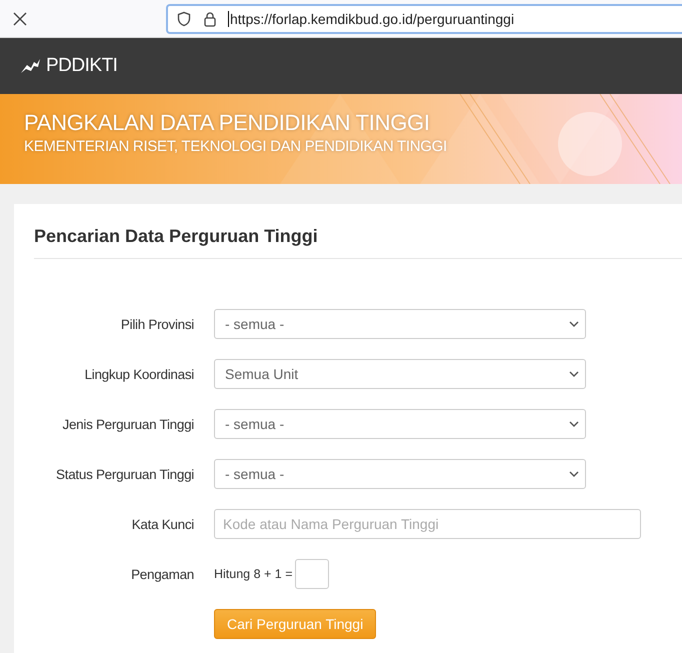 The height and width of the screenshot is (653, 682). Describe the element at coordinates (20, 18) in the screenshot. I see `close-icon` at that location.